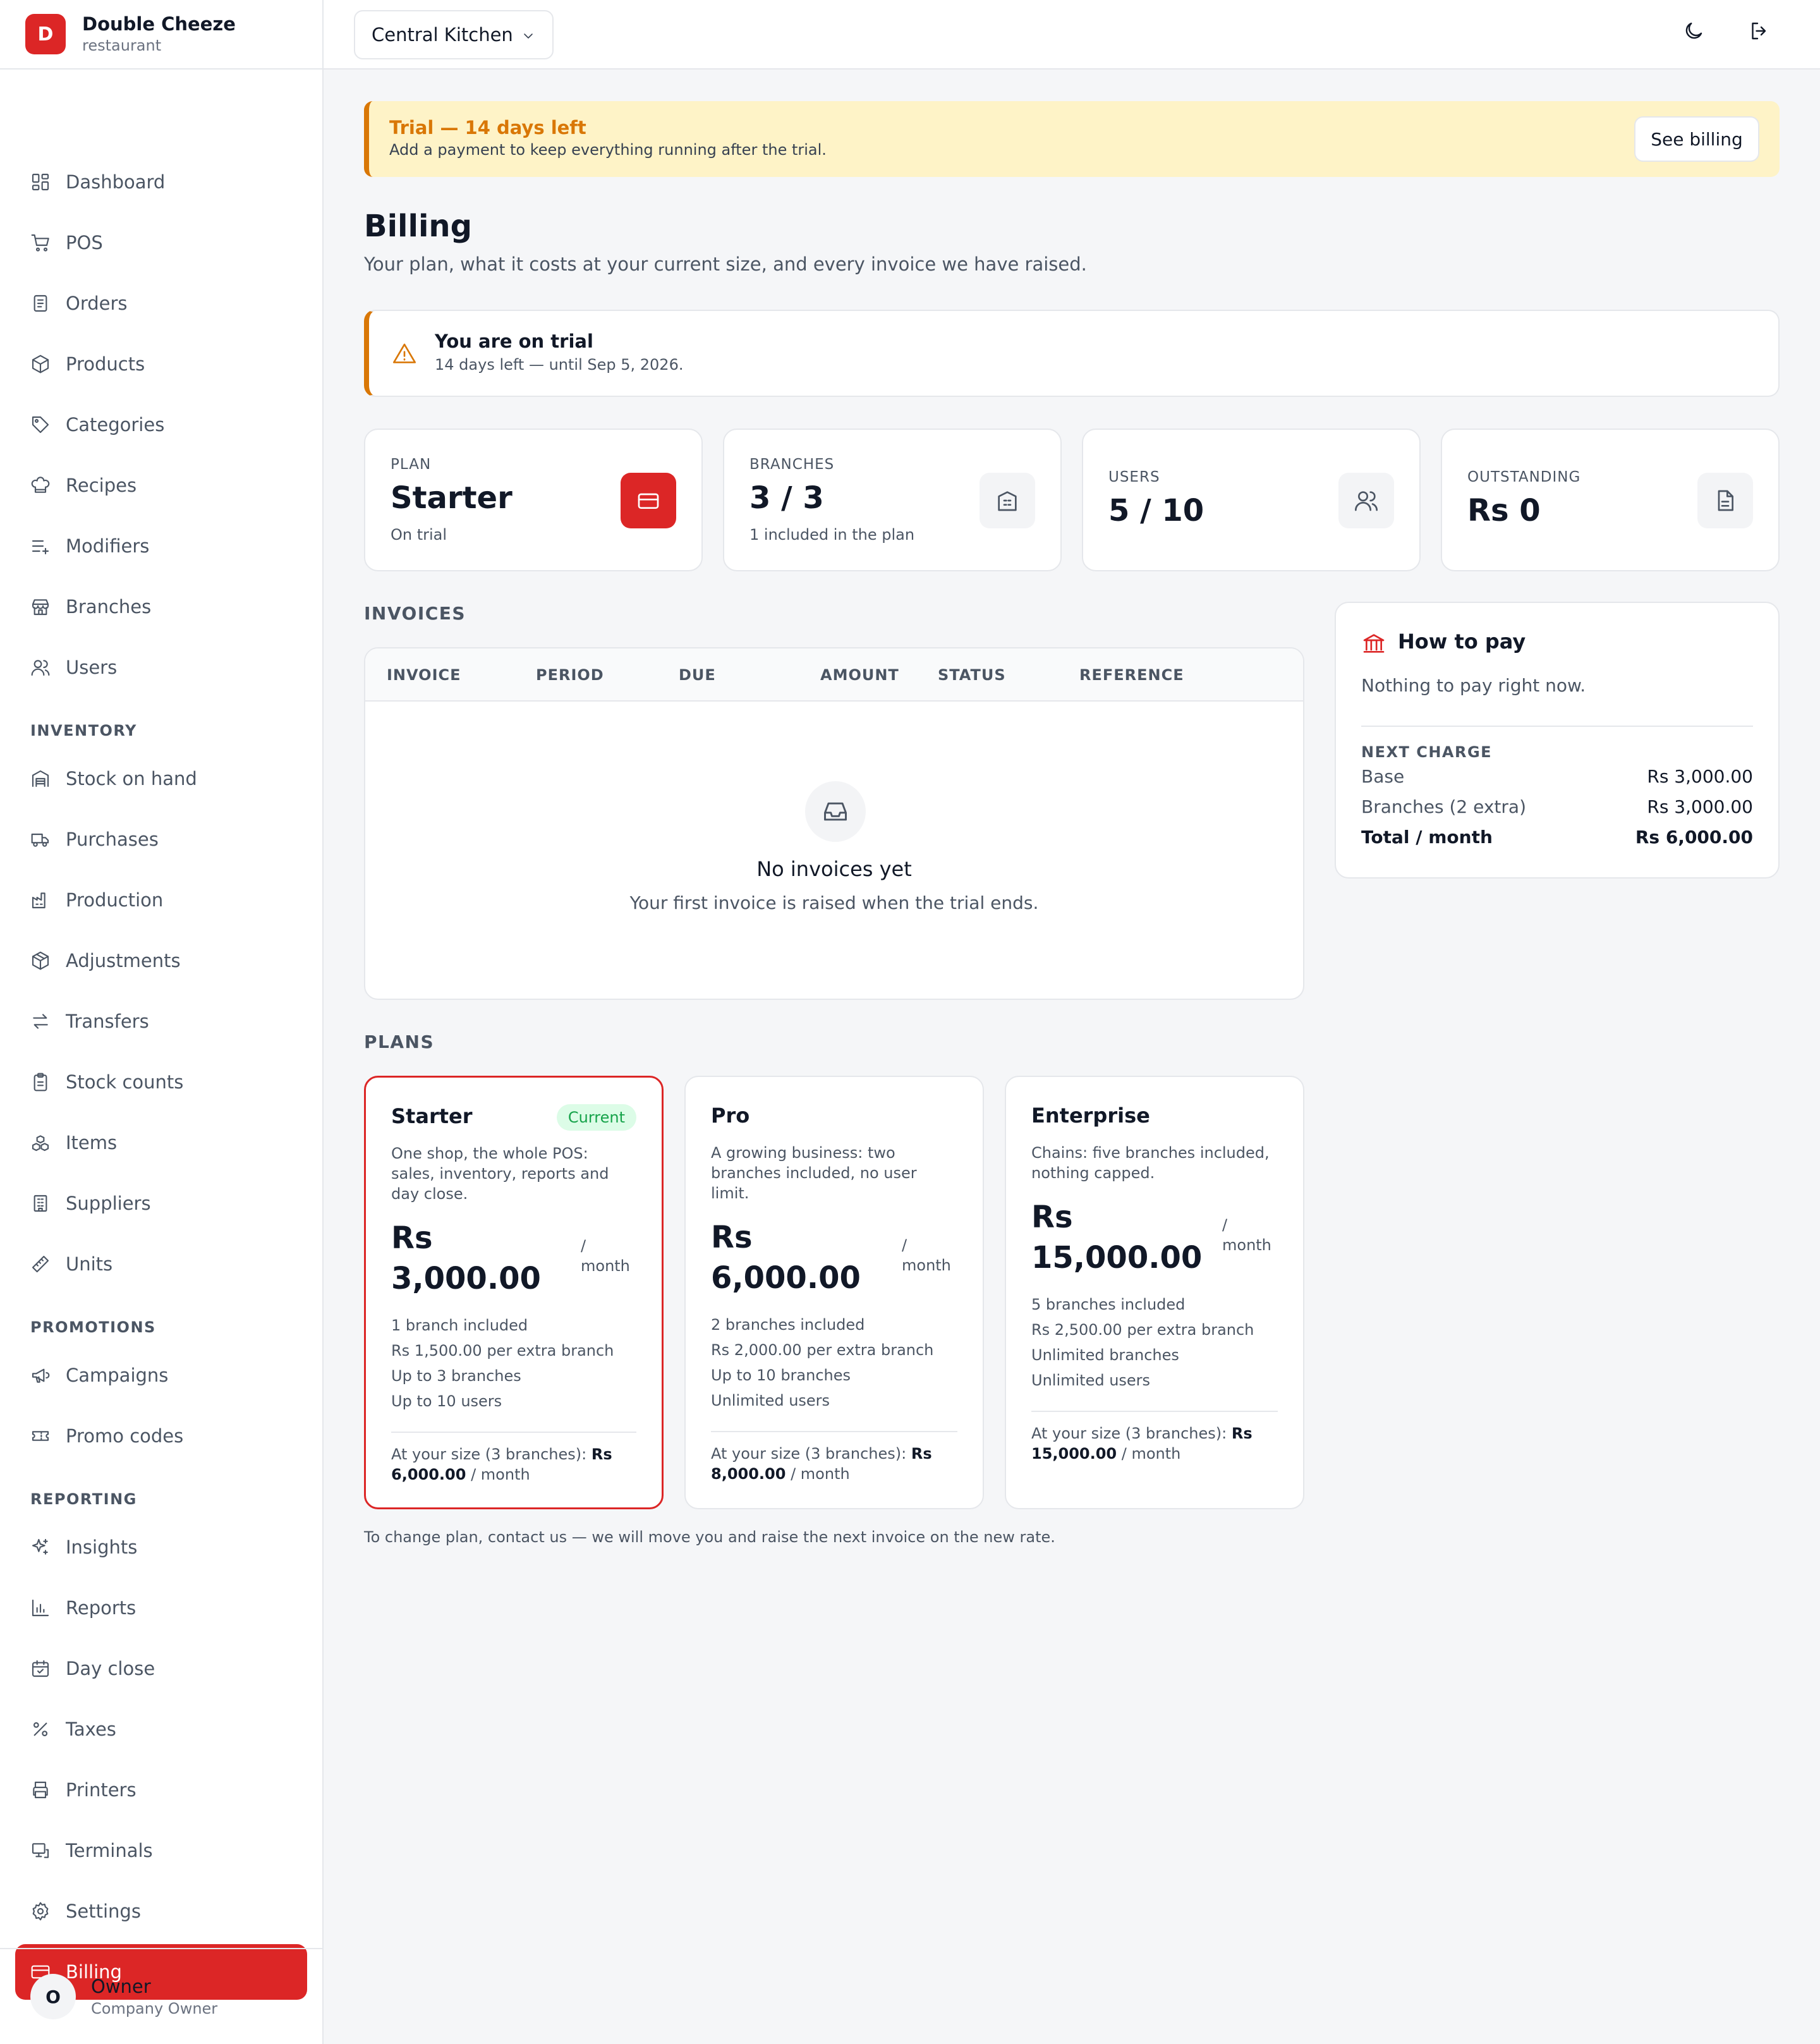 The height and width of the screenshot is (2044, 1820). I want to click on sidebar-item-reports: Reports, so click(161, 1608).